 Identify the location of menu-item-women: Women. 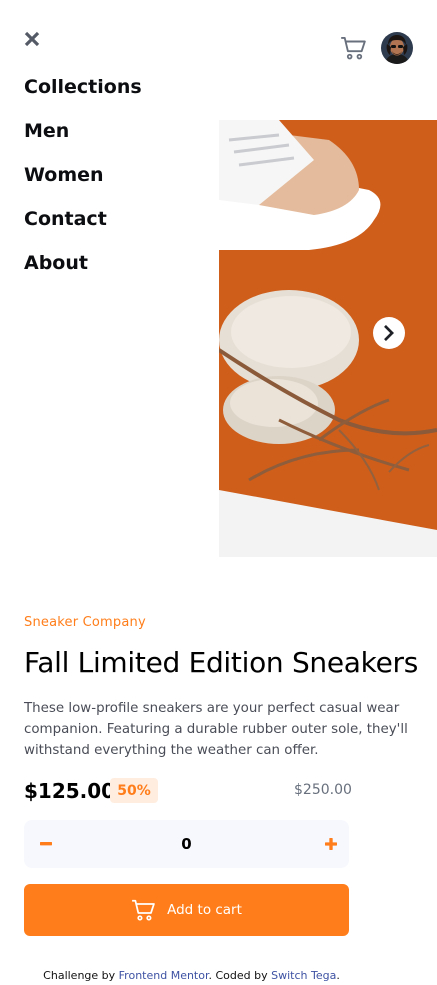
(83, 184).